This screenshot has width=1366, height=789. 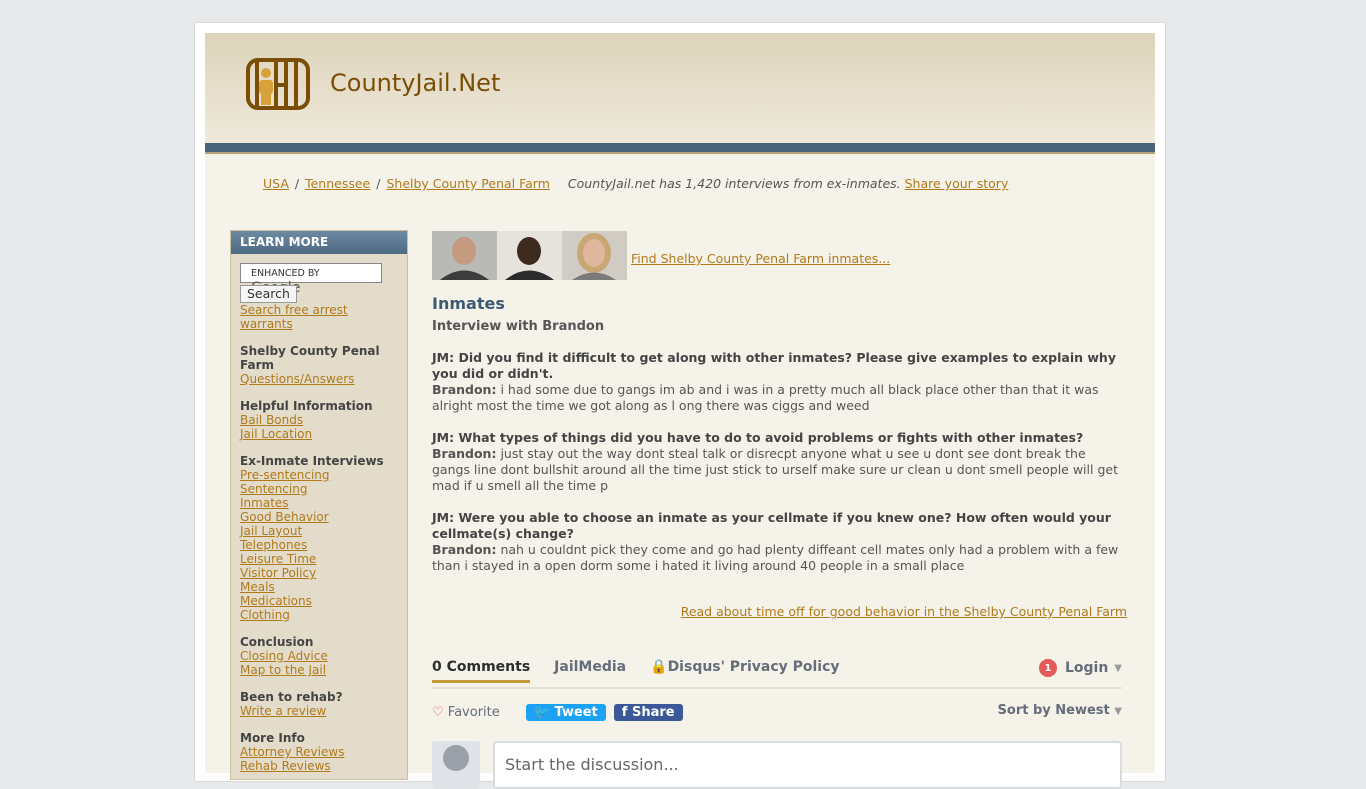 I want to click on sidebar-link: Questions/Answers, so click(x=319, y=379).